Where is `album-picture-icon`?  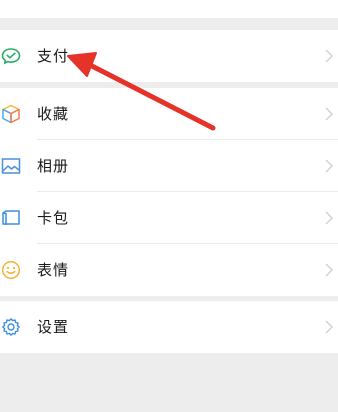
album-picture-icon is located at coordinates (11, 166).